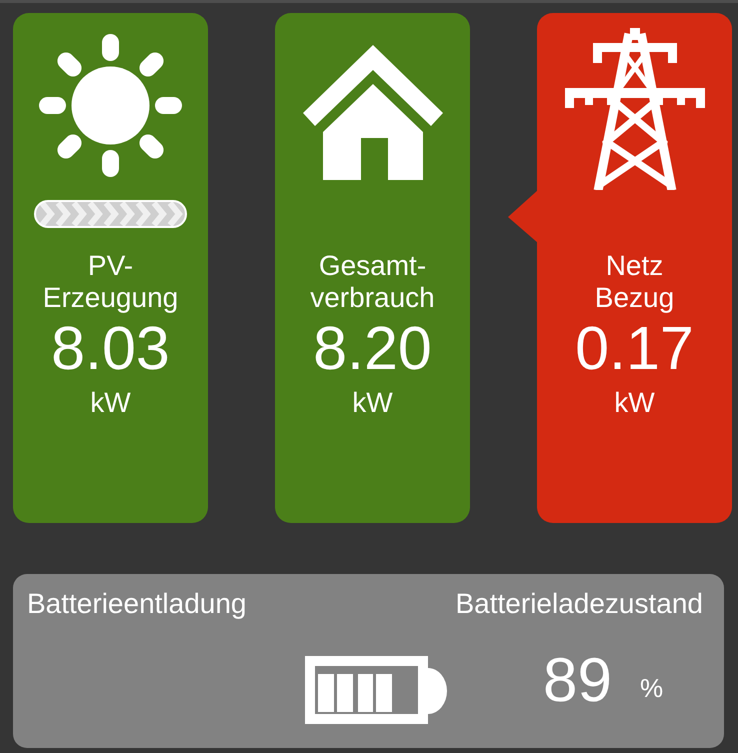 The width and height of the screenshot is (738, 753). What do you see at coordinates (634, 282) in the screenshot?
I see `tile-label: Netz Bezug` at bounding box center [634, 282].